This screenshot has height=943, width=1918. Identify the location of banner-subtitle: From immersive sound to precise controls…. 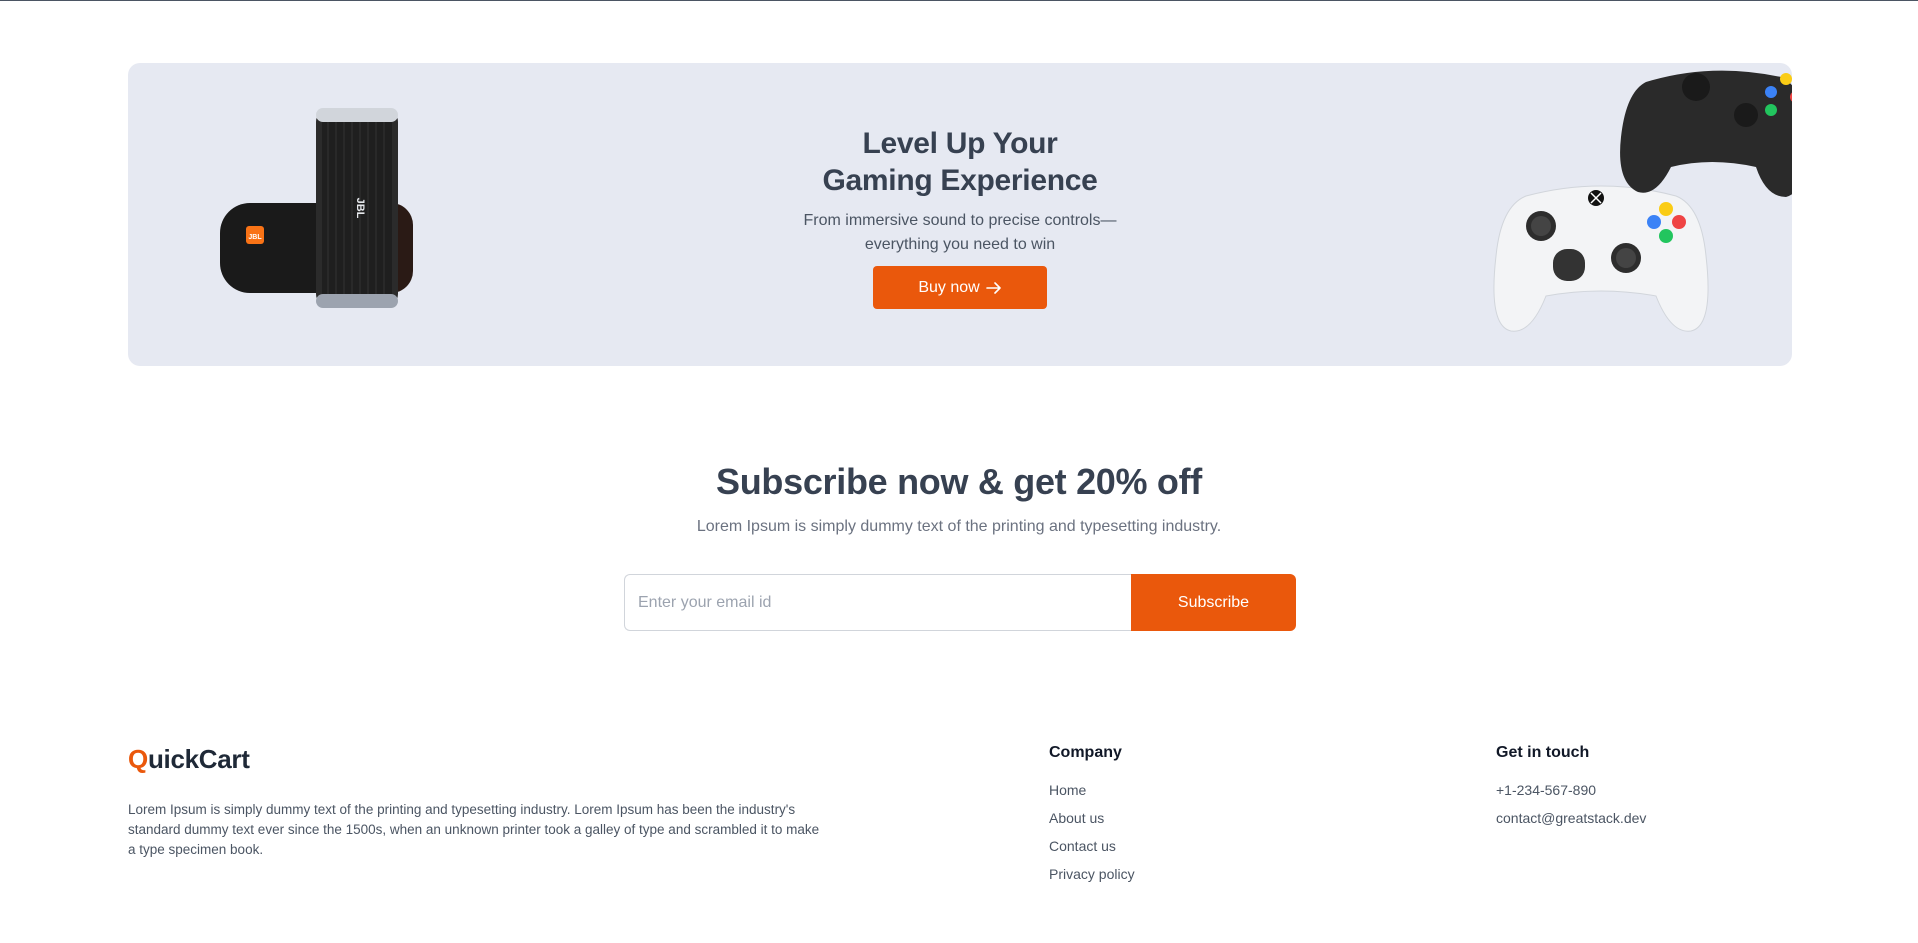
(960, 232).